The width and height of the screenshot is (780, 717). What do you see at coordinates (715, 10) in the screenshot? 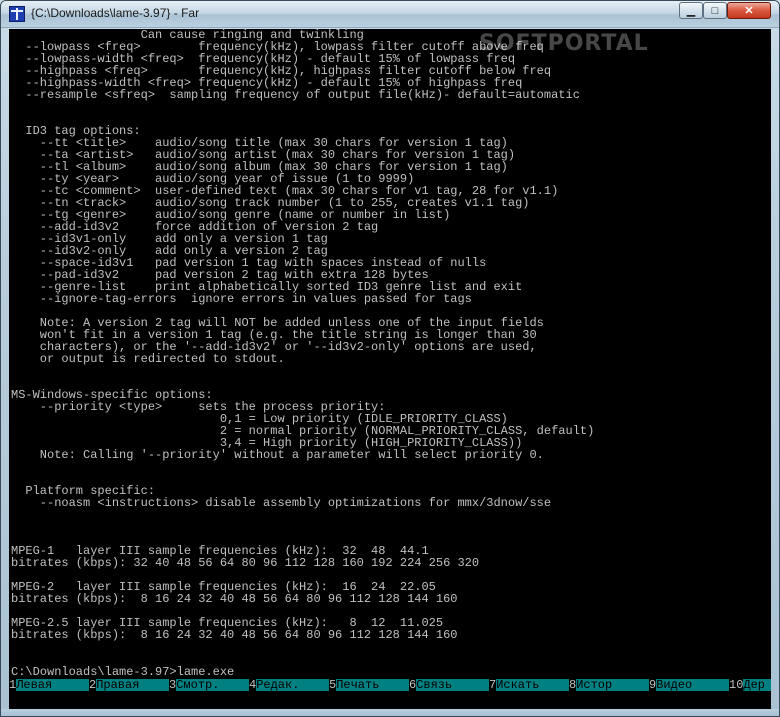
I see `maximize-button: □` at bounding box center [715, 10].